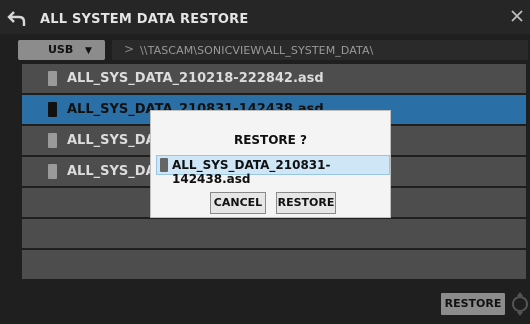  I want to click on path-bar: > \\TASCAM\SONICVIEW\ALL_SYSTEM_DATA\, so click(320, 50).